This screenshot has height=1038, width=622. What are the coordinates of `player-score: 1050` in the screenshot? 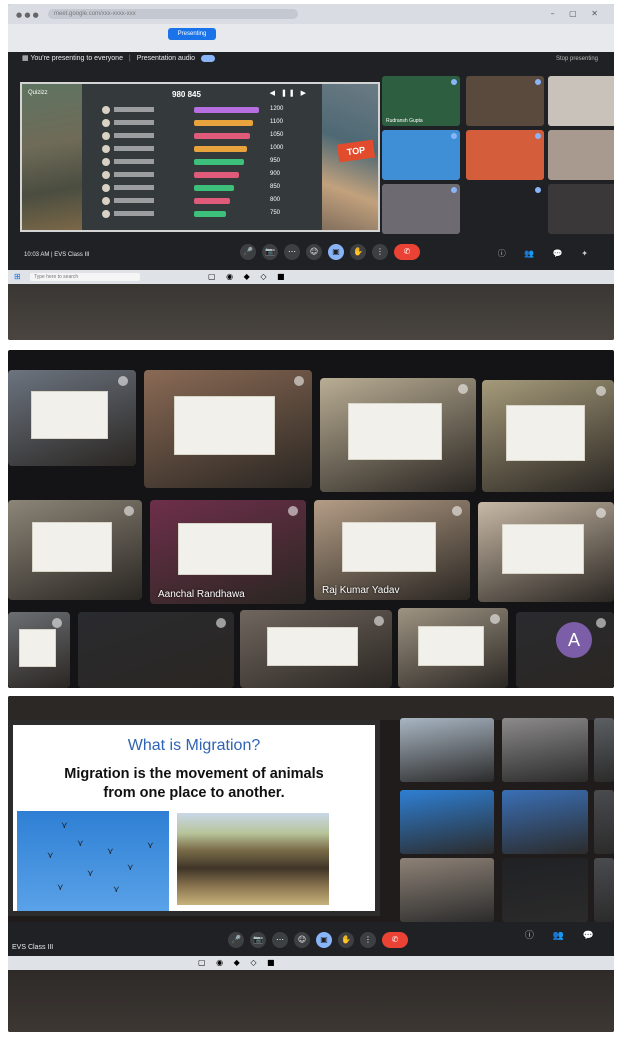 It's located at (277, 135).